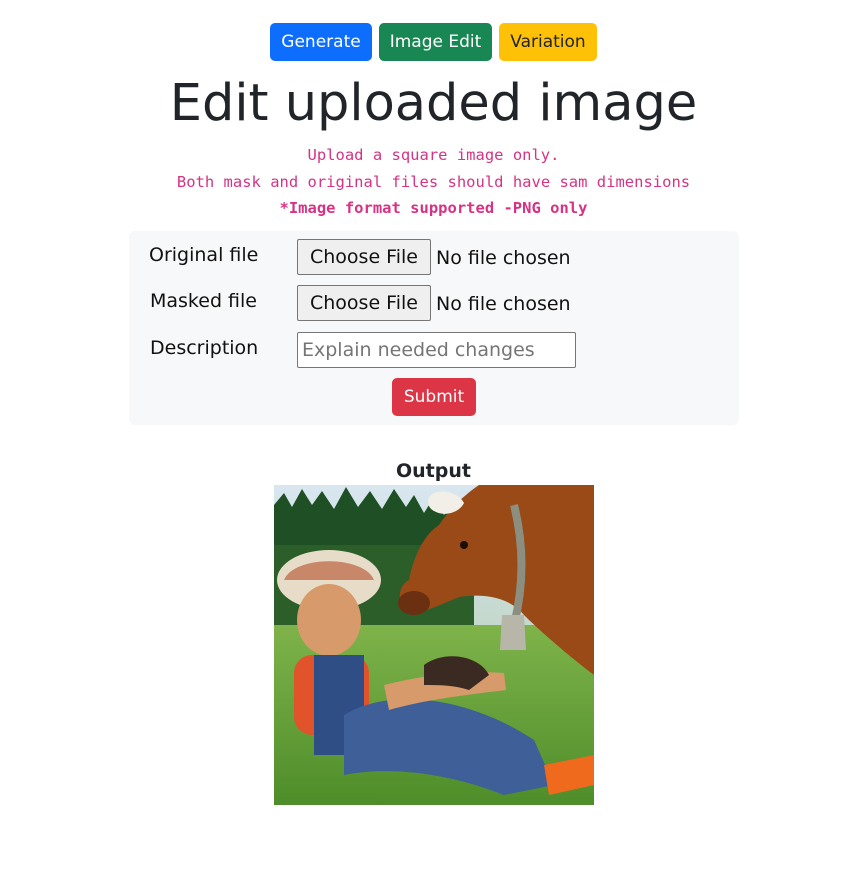 The height and width of the screenshot is (892, 867). What do you see at coordinates (503, 304) in the screenshot?
I see `masked-file-status: No file chosen` at bounding box center [503, 304].